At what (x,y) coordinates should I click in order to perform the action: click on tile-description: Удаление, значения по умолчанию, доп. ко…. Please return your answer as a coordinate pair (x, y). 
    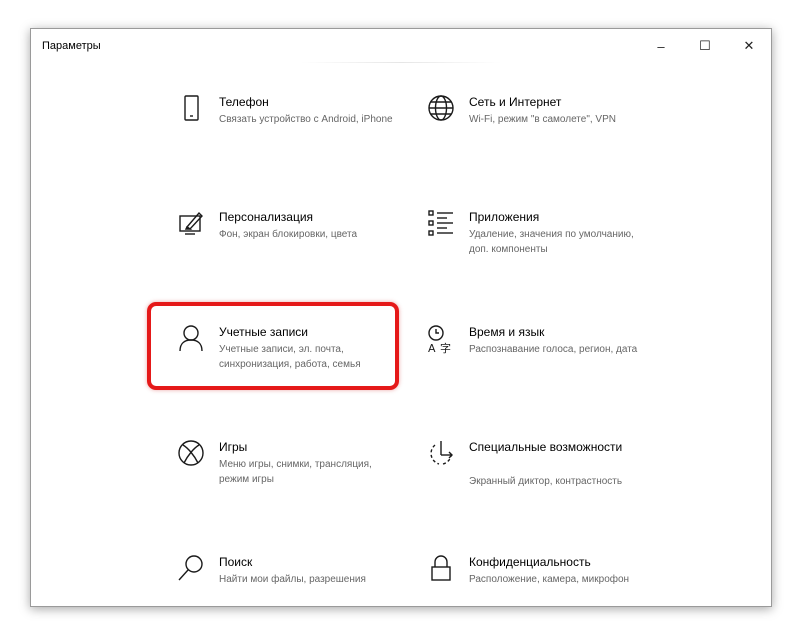
    Looking at the image, I should click on (551, 242).